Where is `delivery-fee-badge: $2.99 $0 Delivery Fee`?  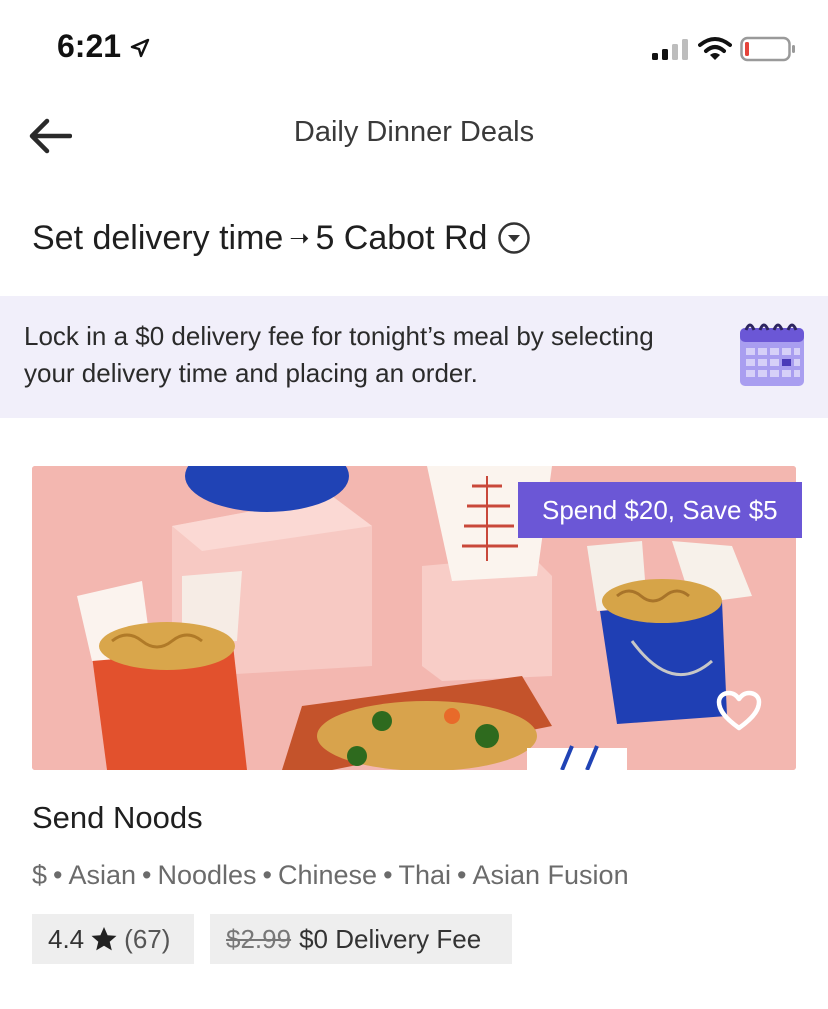 delivery-fee-badge: $2.99 $0 Delivery Fee is located at coordinates (361, 939).